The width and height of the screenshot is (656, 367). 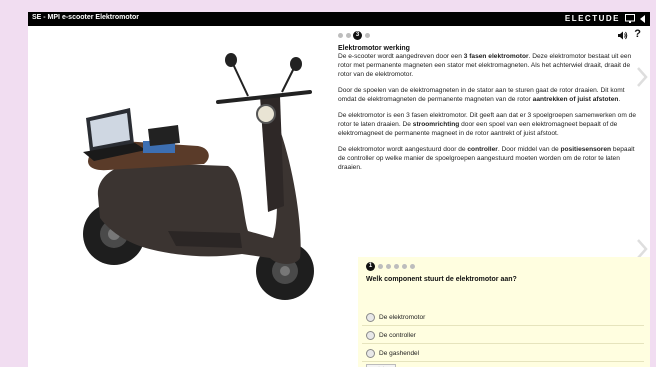 I want to click on title-bar: SE - MPI e-scooter Elektromotor ELECTUDE, so click(x=339, y=19).